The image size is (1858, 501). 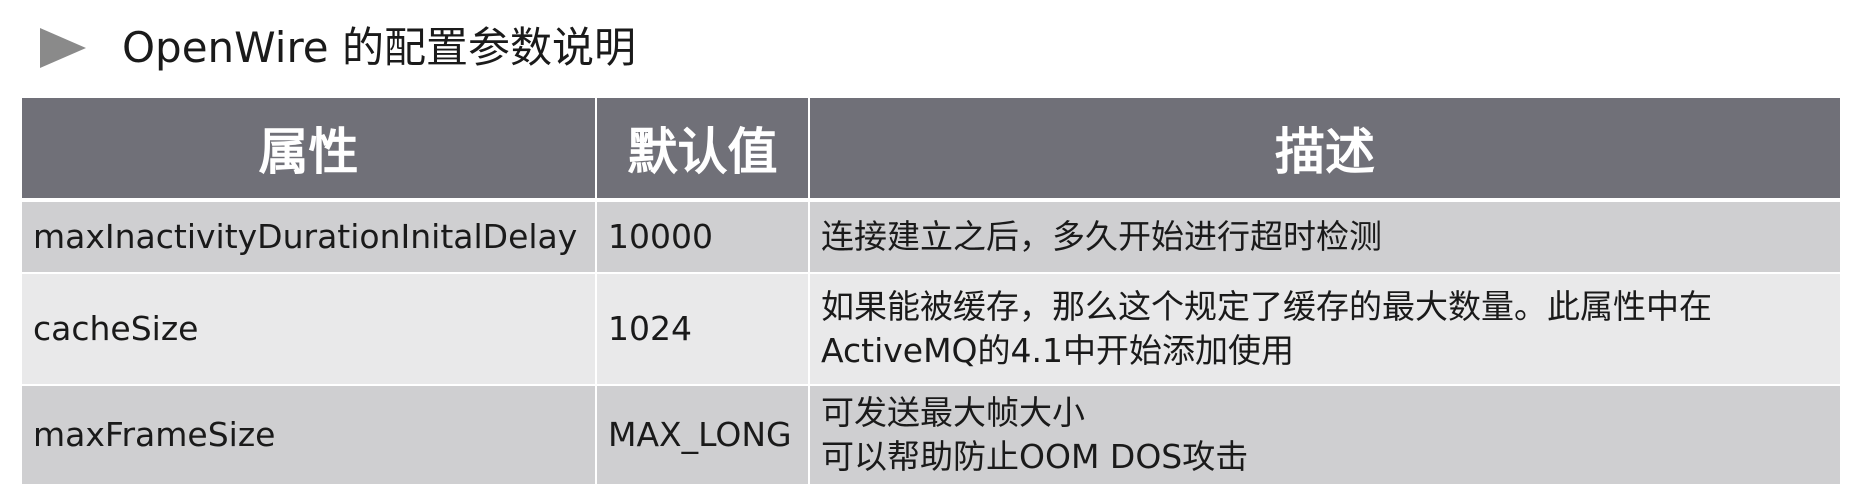 What do you see at coordinates (703, 150) in the screenshot?
I see `header-default: 默认值` at bounding box center [703, 150].